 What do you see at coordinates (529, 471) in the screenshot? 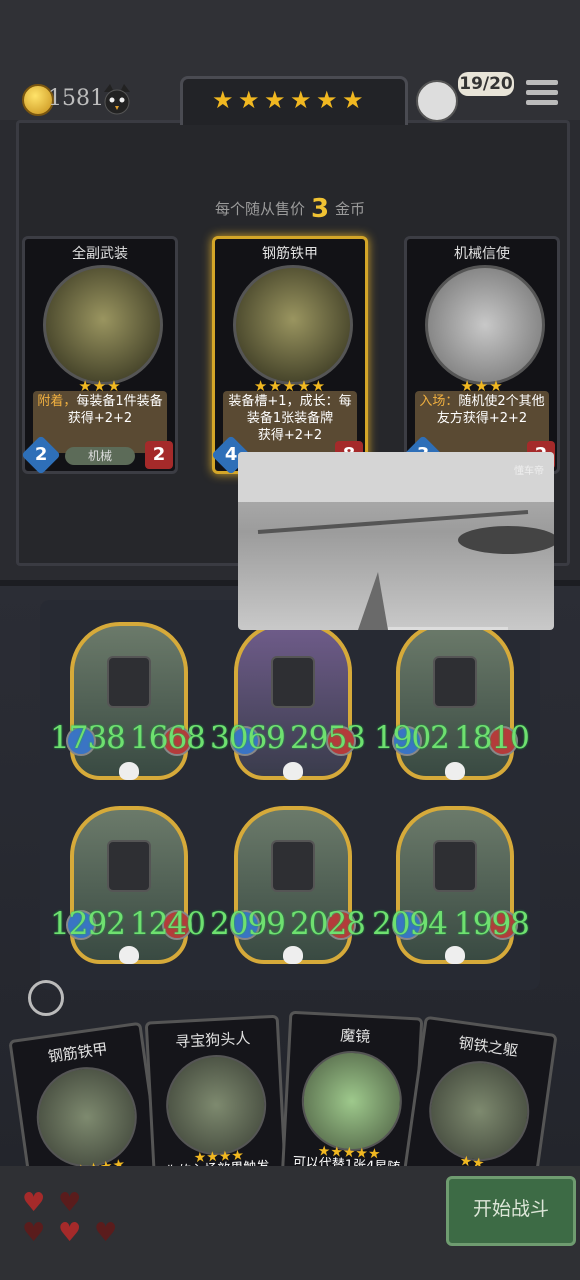
I see `video-watermark: 懂车帝` at bounding box center [529, 471].